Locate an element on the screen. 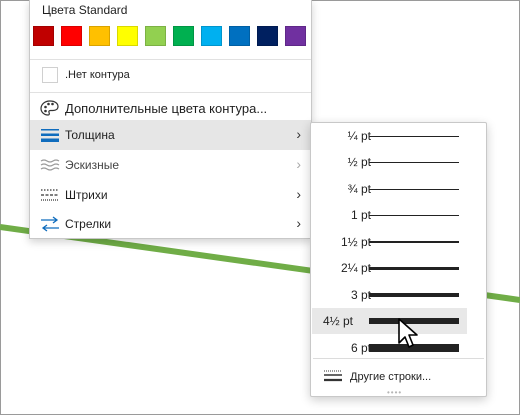  weight-option-label: ½ pt is located at coordinates (359, 162).